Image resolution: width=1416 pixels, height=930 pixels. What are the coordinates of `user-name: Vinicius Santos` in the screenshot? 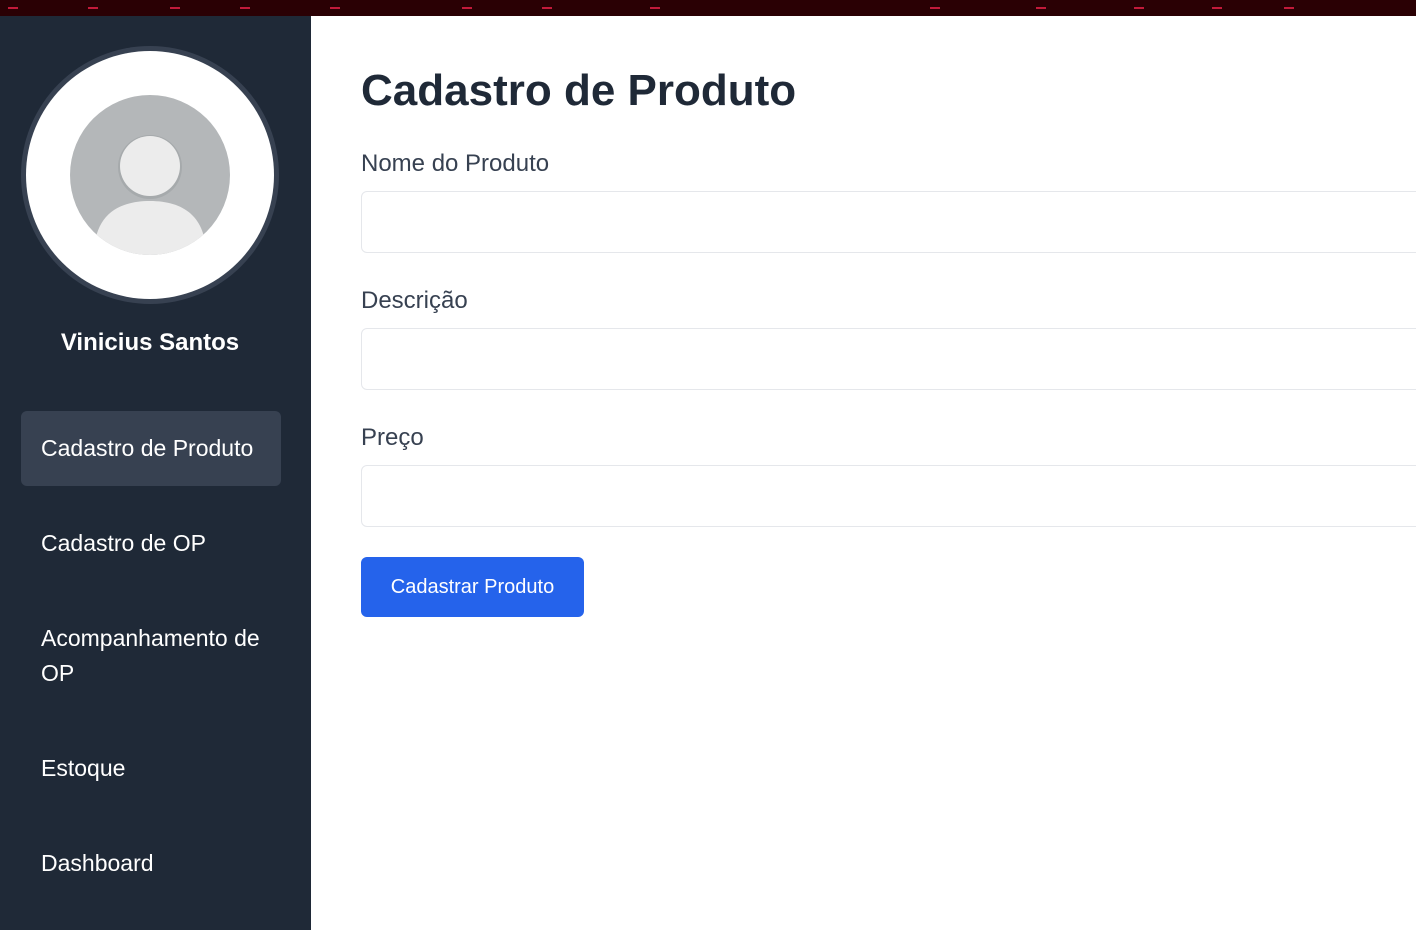 It's located at (150, 342).